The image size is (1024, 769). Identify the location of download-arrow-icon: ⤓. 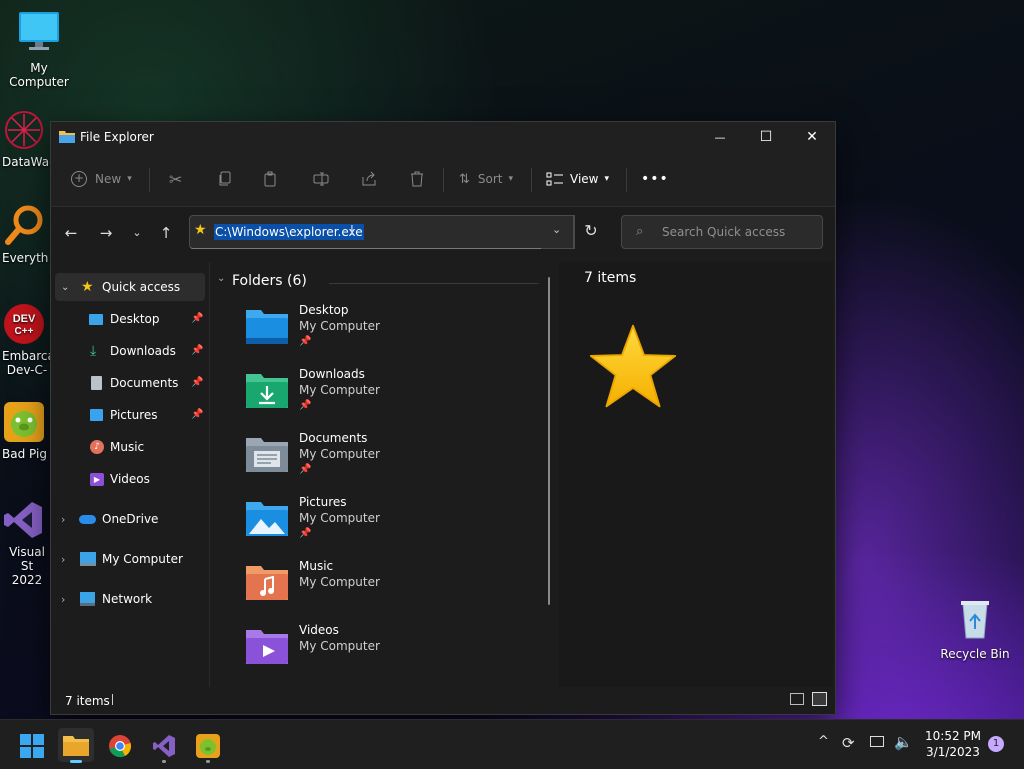
(93, 351).